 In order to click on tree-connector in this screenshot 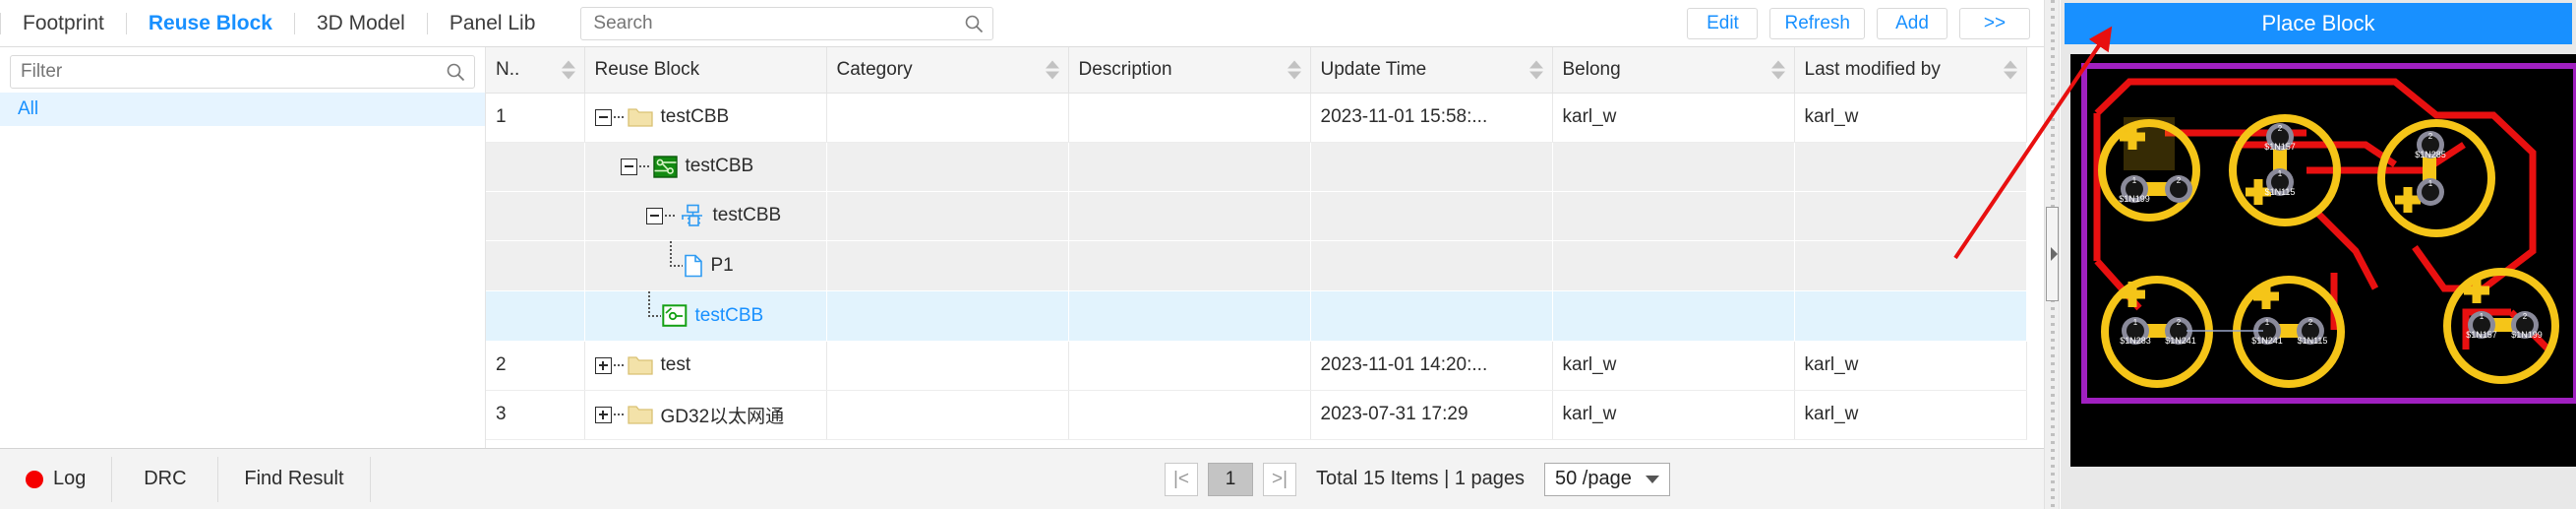, I will do `click(676, 265)`.